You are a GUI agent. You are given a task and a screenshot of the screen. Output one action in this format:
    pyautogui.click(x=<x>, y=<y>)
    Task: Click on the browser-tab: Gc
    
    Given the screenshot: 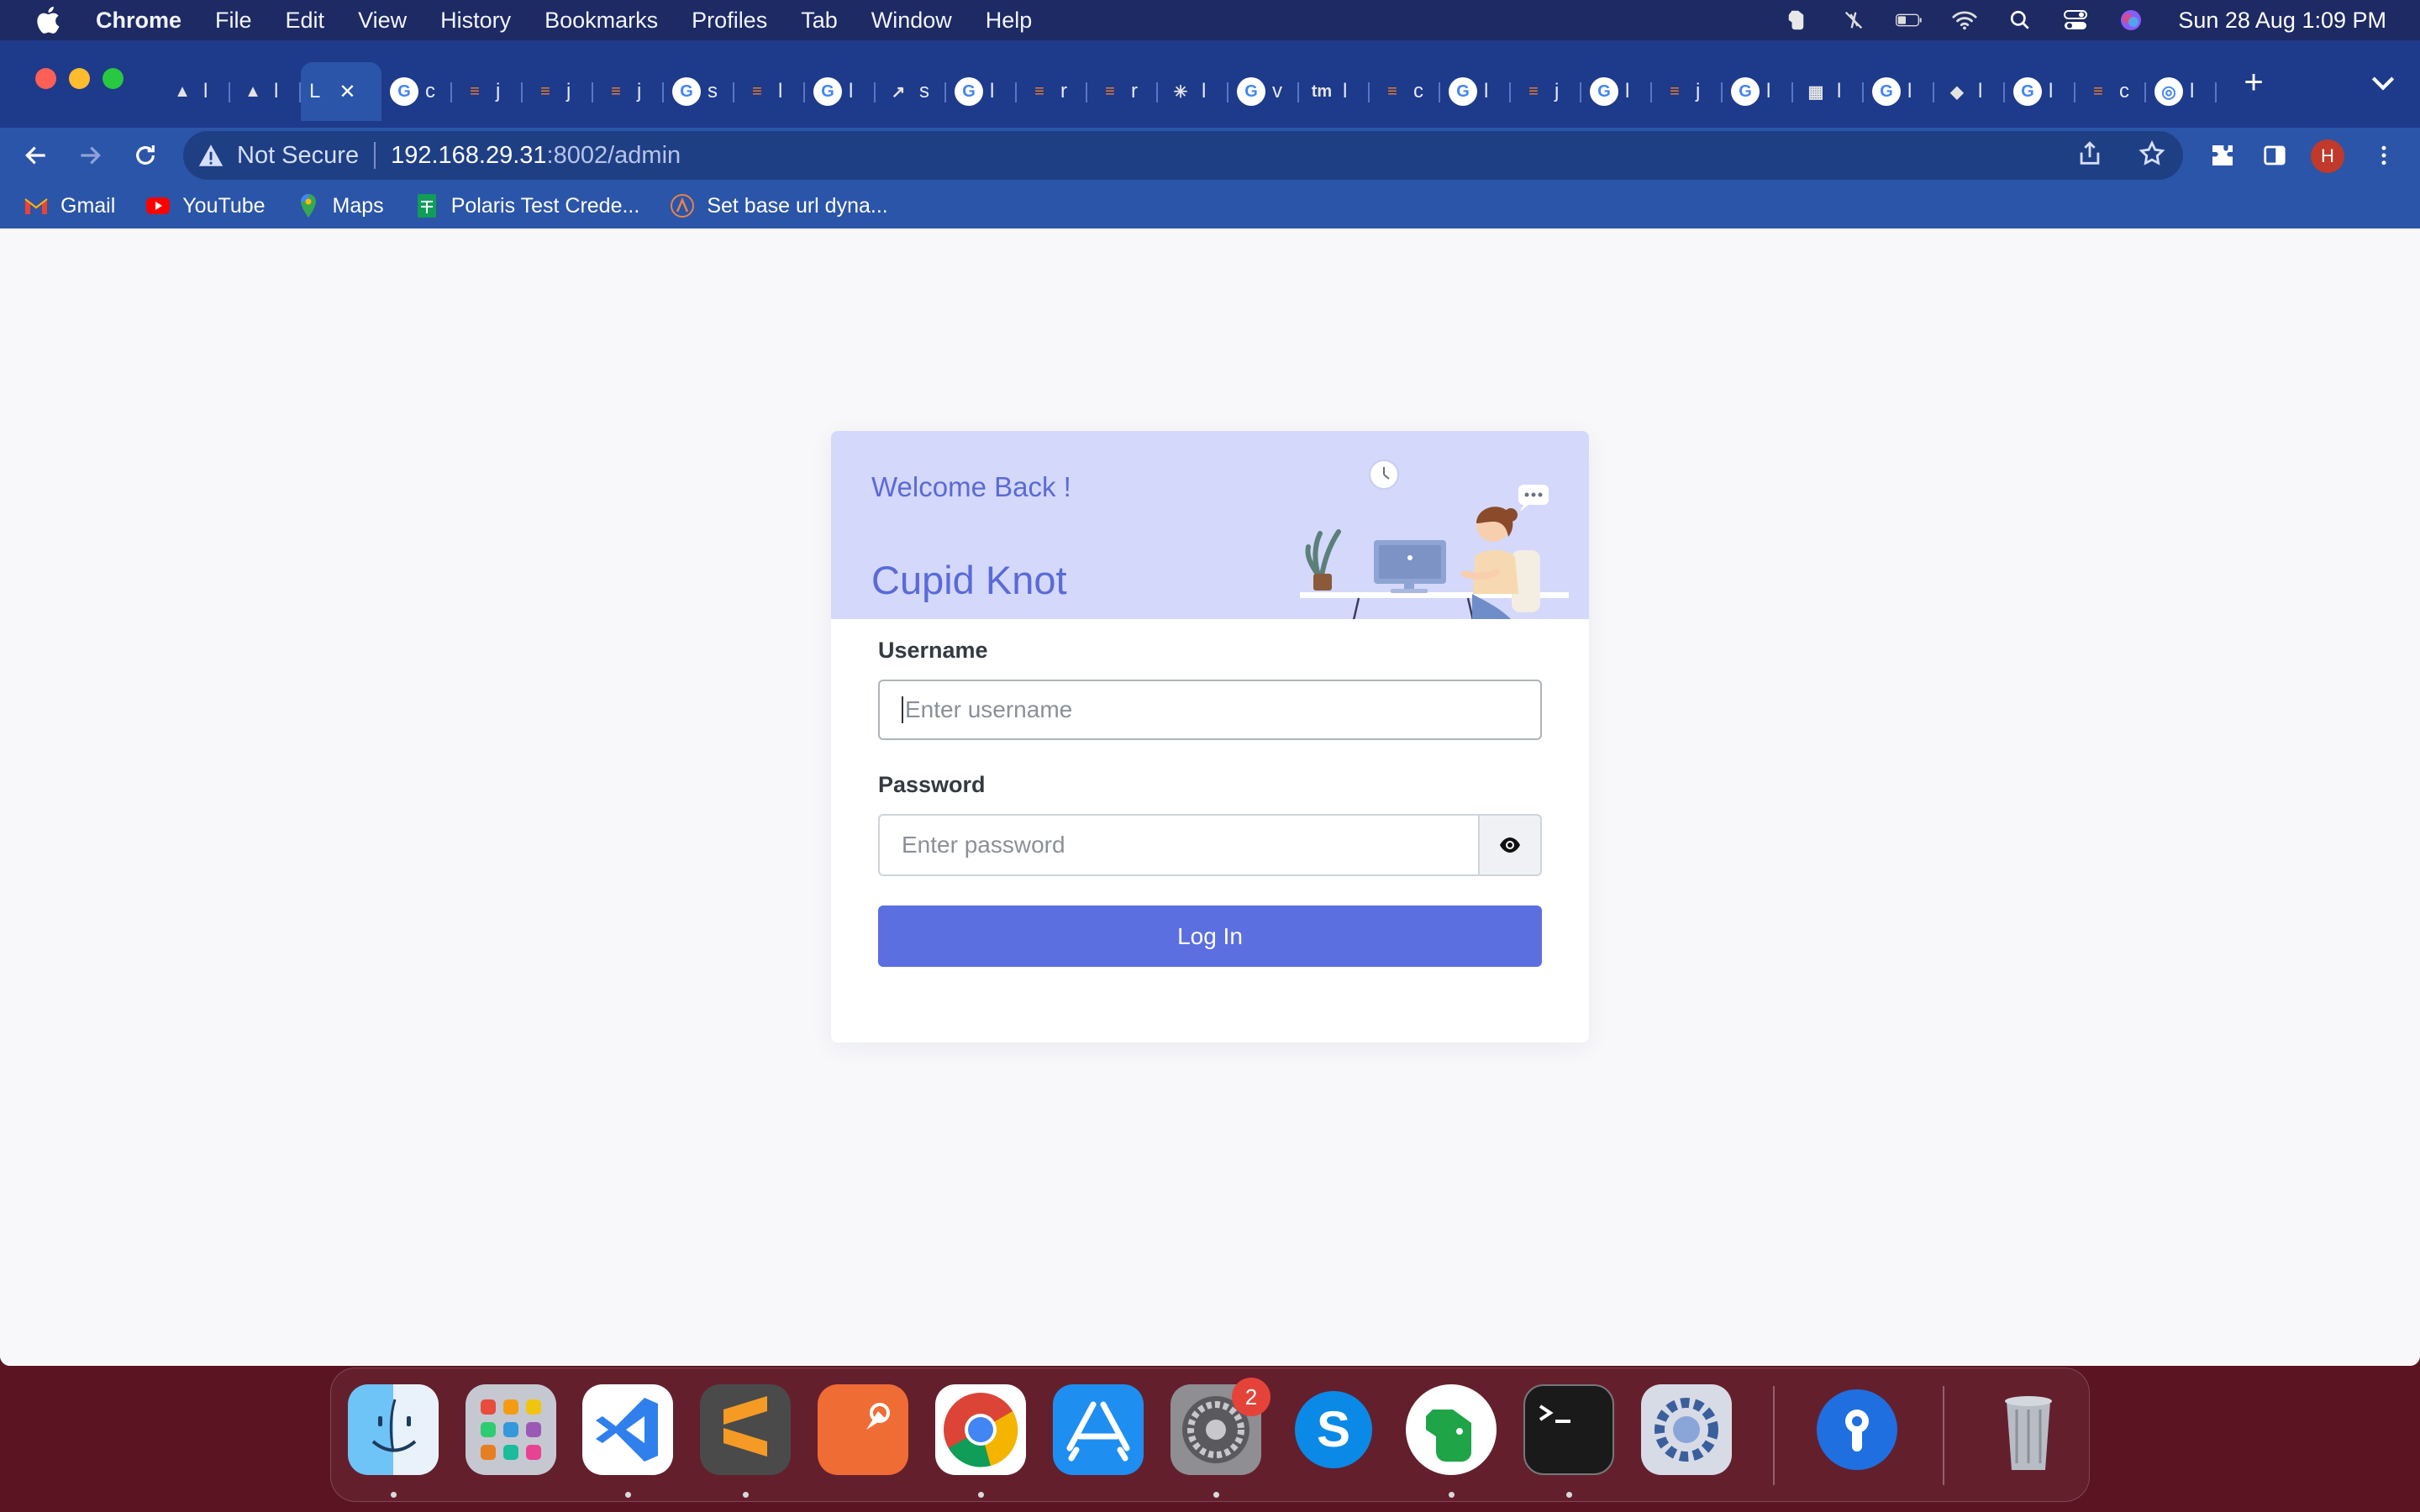 What is the action you would take?
    pyautogui.click(x=416, y=91)
    